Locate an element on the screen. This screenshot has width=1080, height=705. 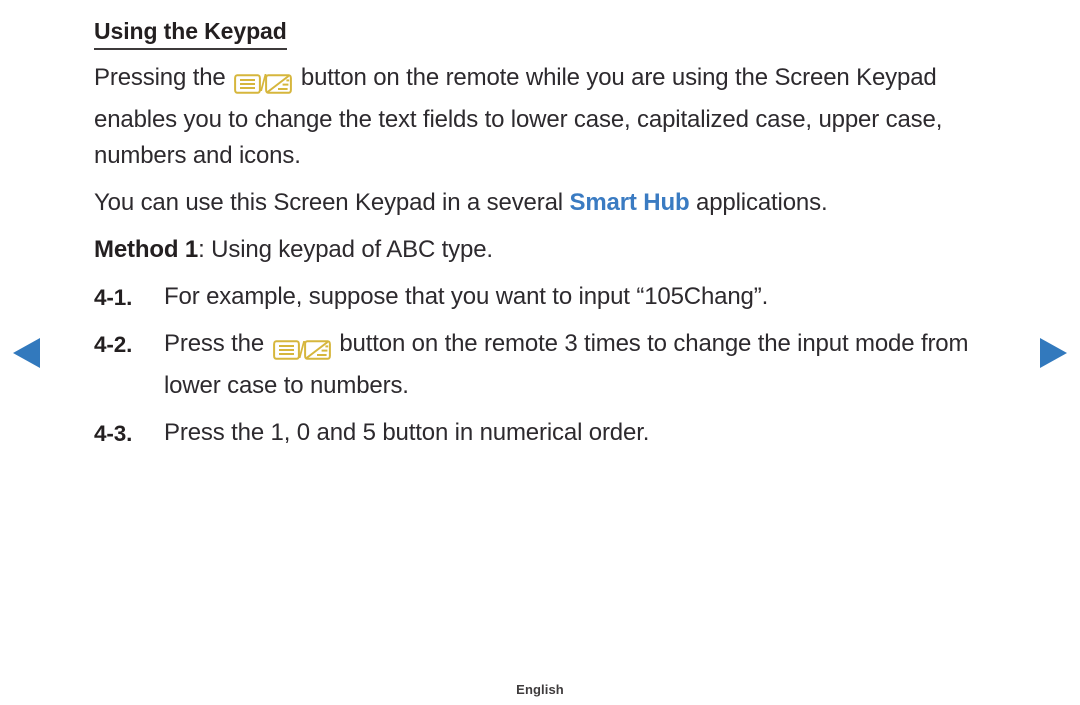
next-page-arrow-icon is located at coordinates (1053, 353).